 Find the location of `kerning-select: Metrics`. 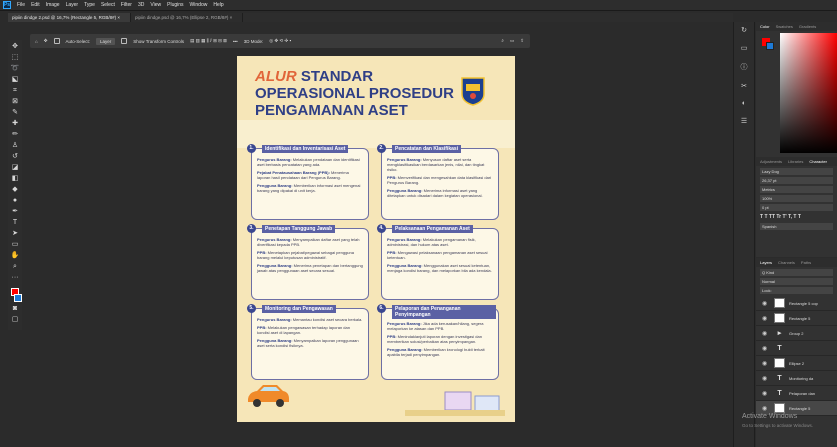

kerning-select: Metrics is located at coordinates (796, 189).